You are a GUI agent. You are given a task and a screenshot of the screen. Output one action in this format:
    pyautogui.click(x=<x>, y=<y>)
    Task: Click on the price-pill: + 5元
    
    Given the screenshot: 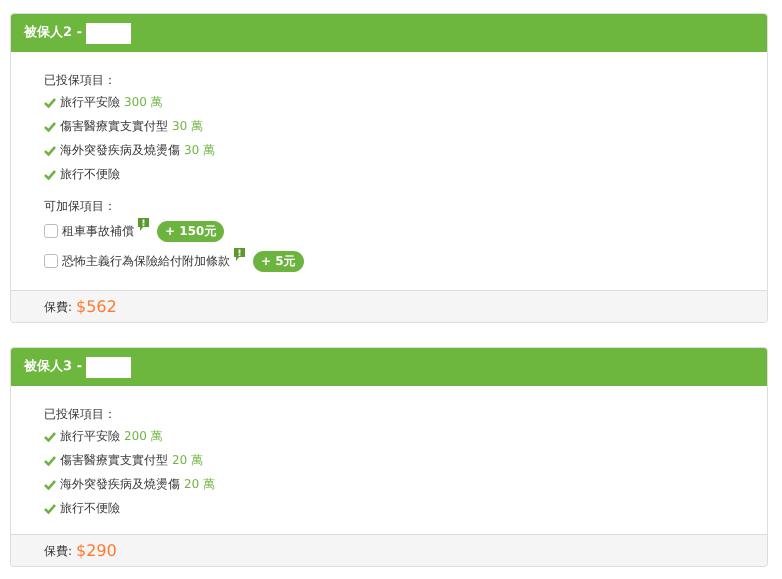 What is the action you would take?
    pyautogui.click(x=278, y=261)
    